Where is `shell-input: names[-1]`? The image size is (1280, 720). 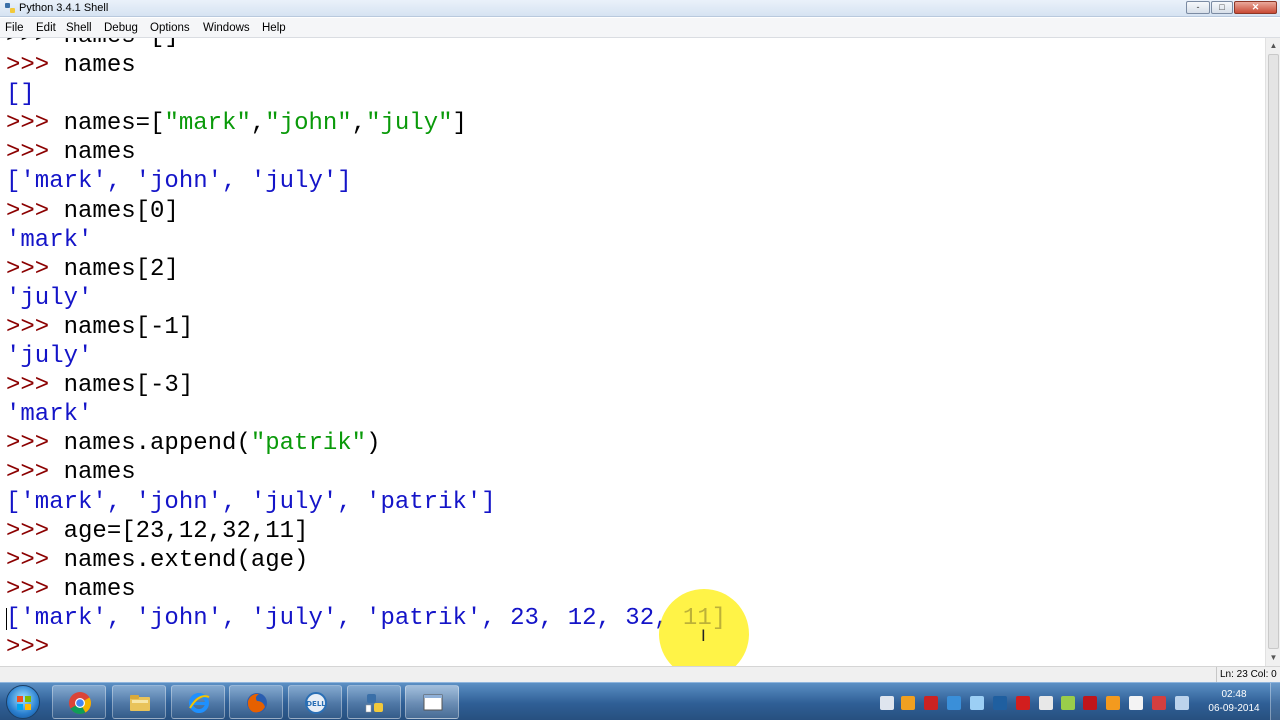 shell-input: names[-1] is located at coordinates (128, 327).